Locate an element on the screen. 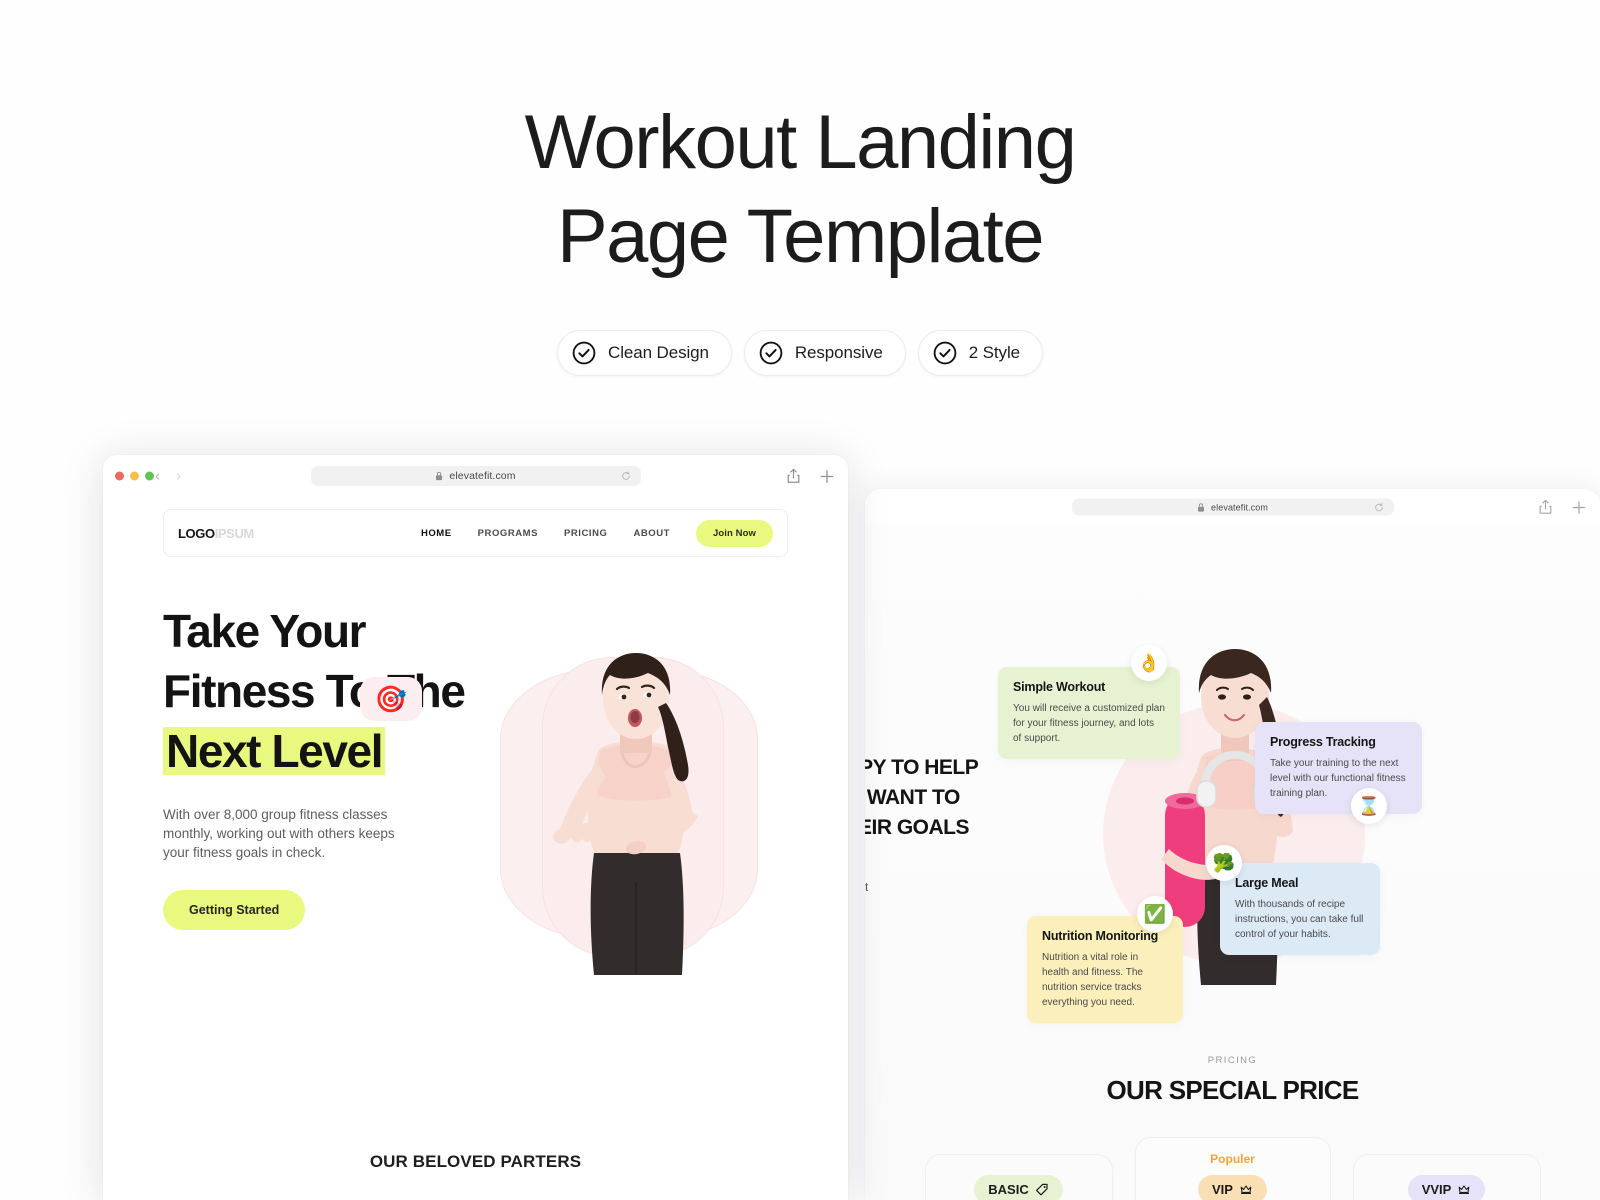 This screenshot has width=1600, height=1200. pricing-card-vvip: VVIP is located at coordinates (1446, 1177).